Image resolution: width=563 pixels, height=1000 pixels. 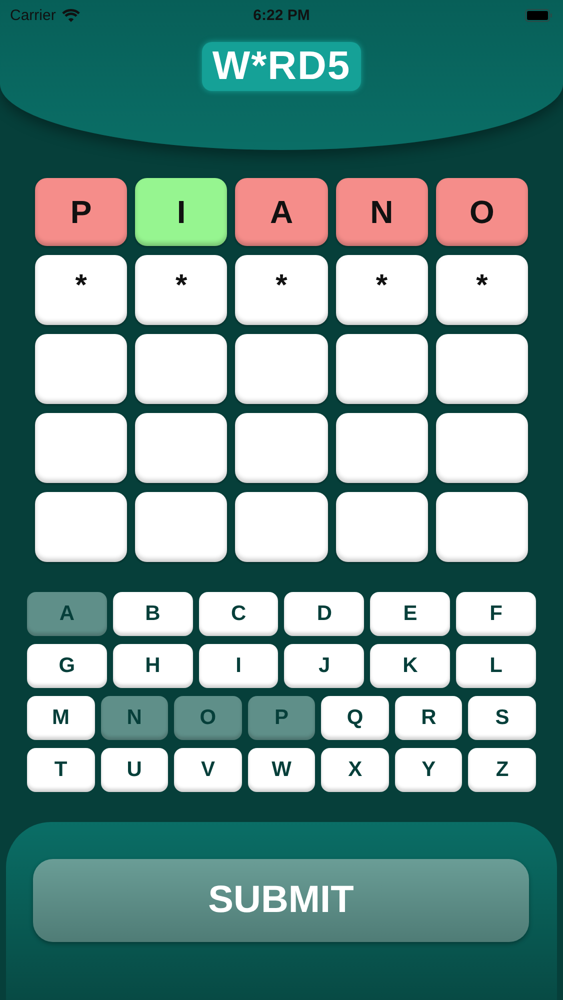 I want to click on letter-tile: O, so click(x=482, y=212).